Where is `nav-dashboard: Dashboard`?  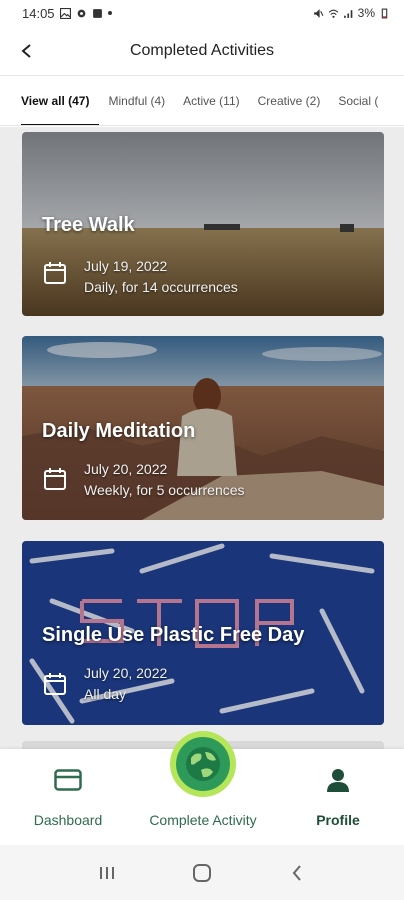 nav-dashboard: Dashboard is located at coordinates (68, 797).